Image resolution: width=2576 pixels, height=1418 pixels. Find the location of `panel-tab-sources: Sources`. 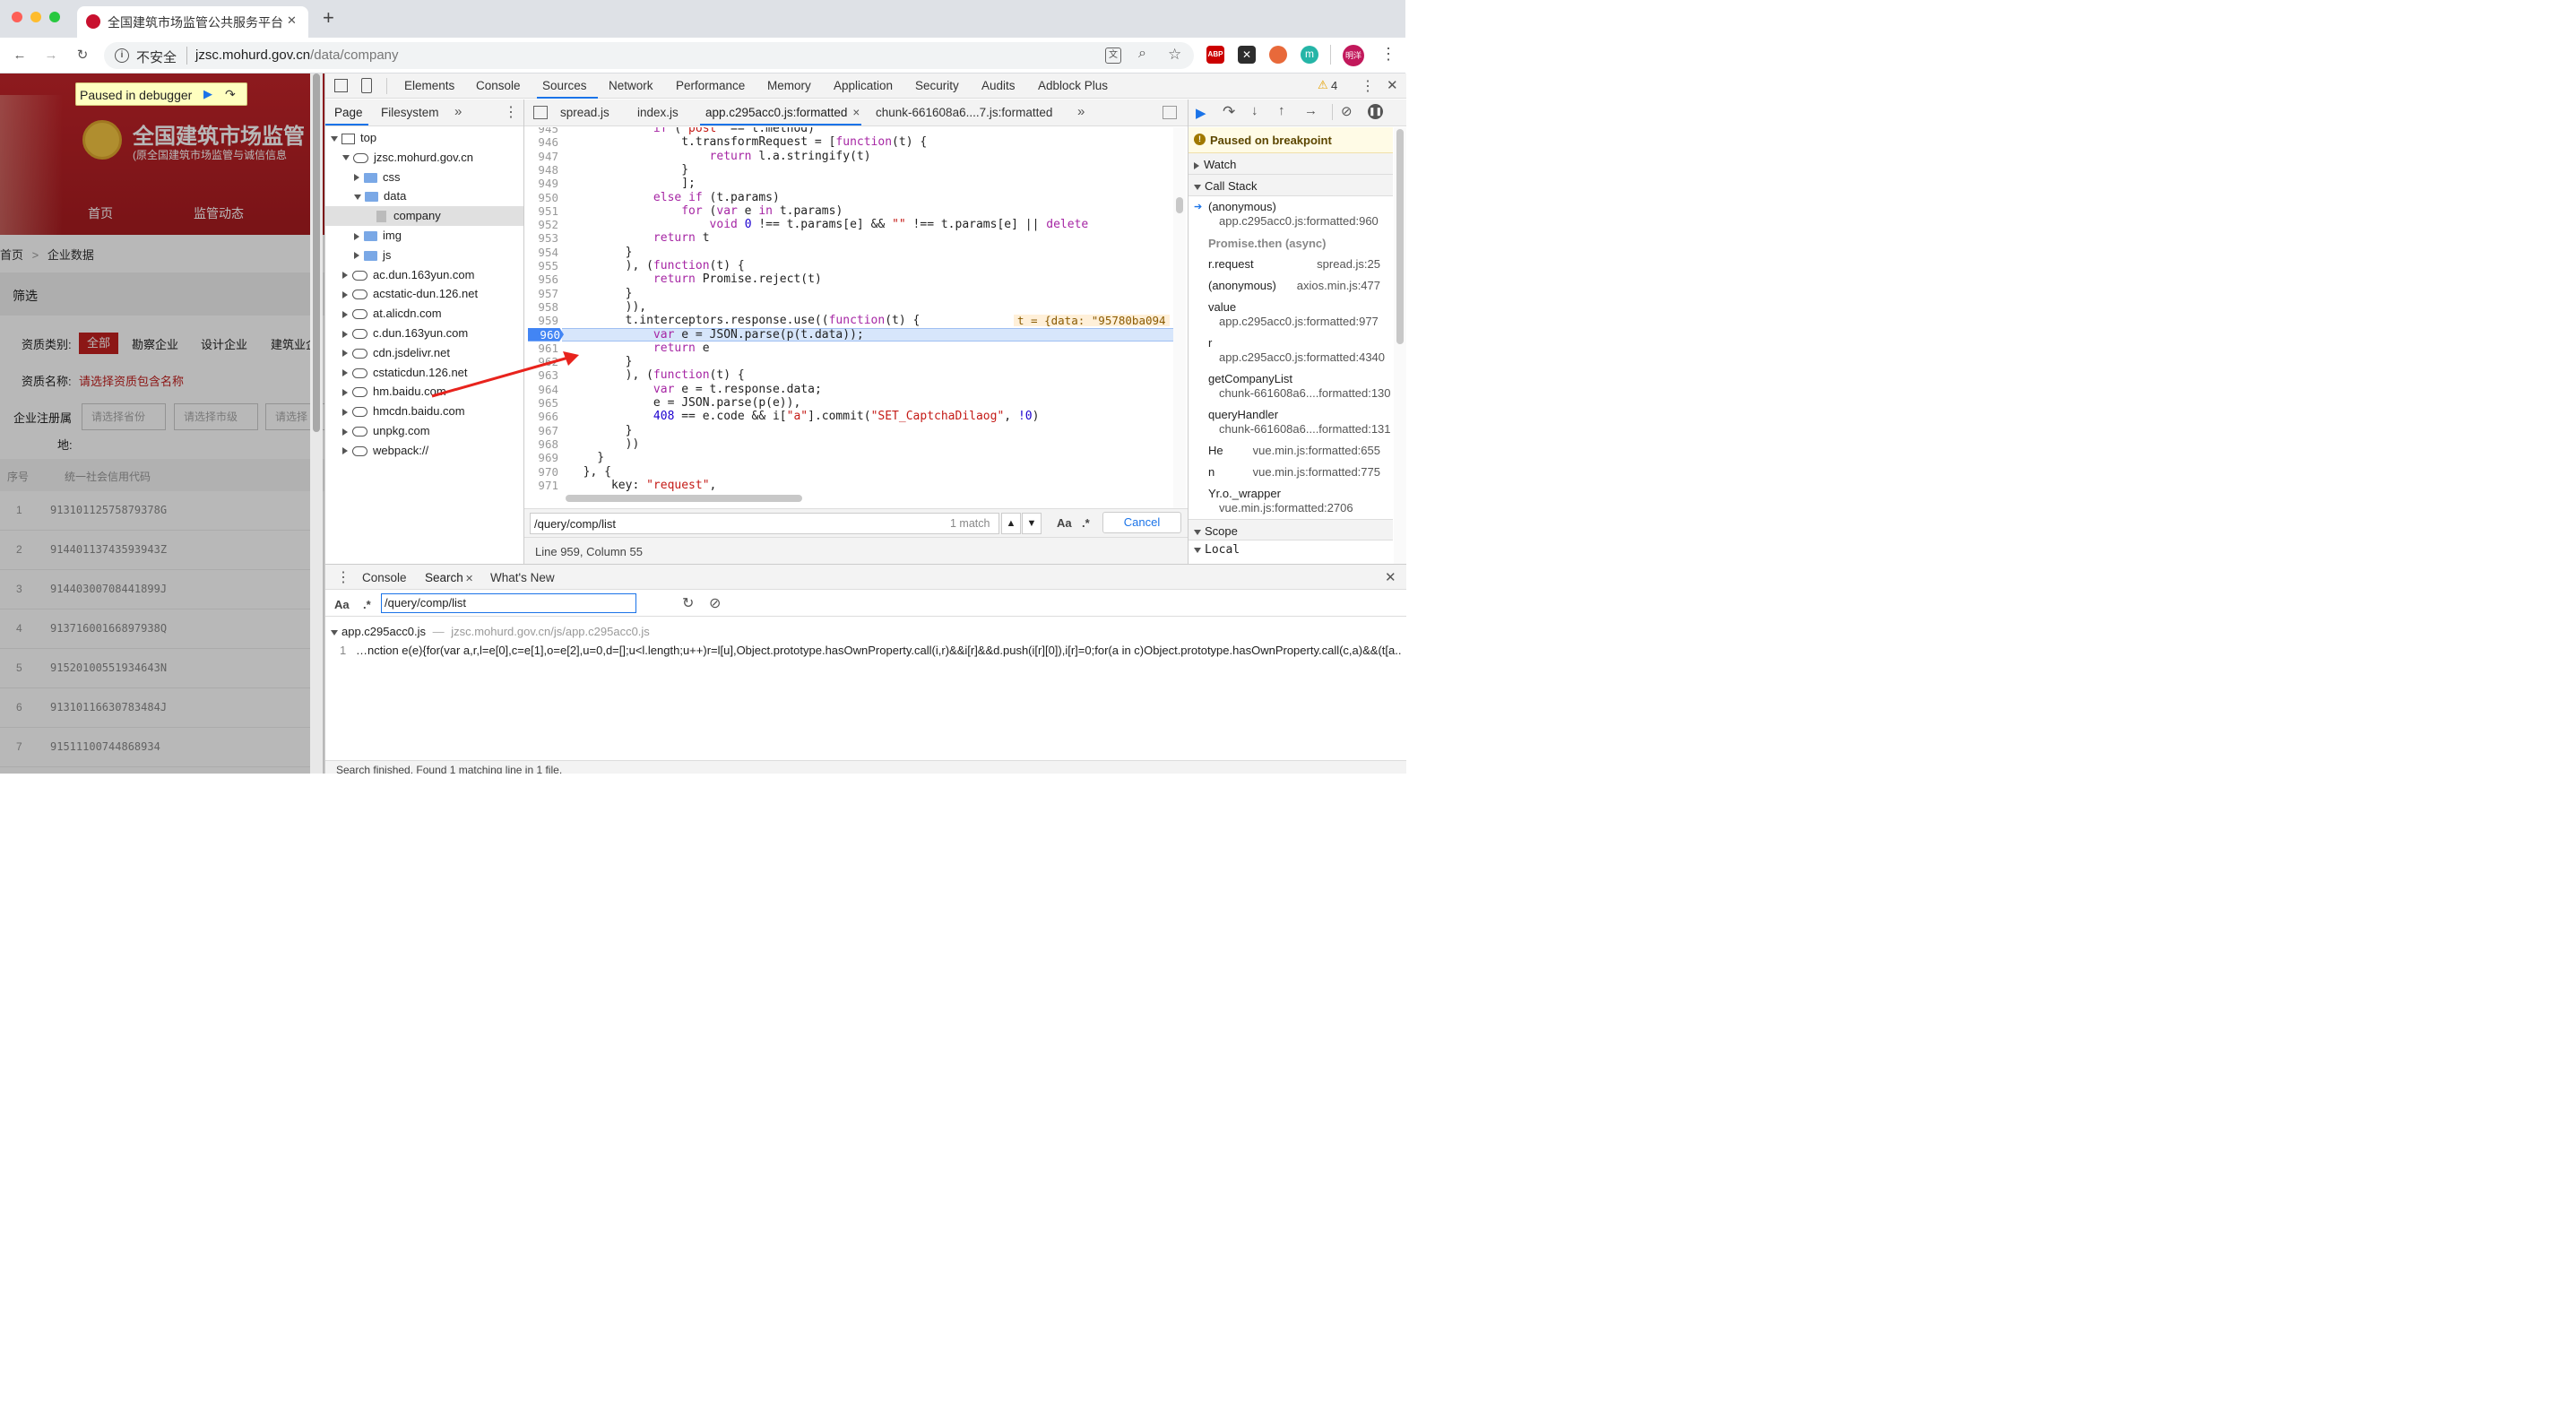

panel-tab-sources: Sources is located at coordinates (564, 86).